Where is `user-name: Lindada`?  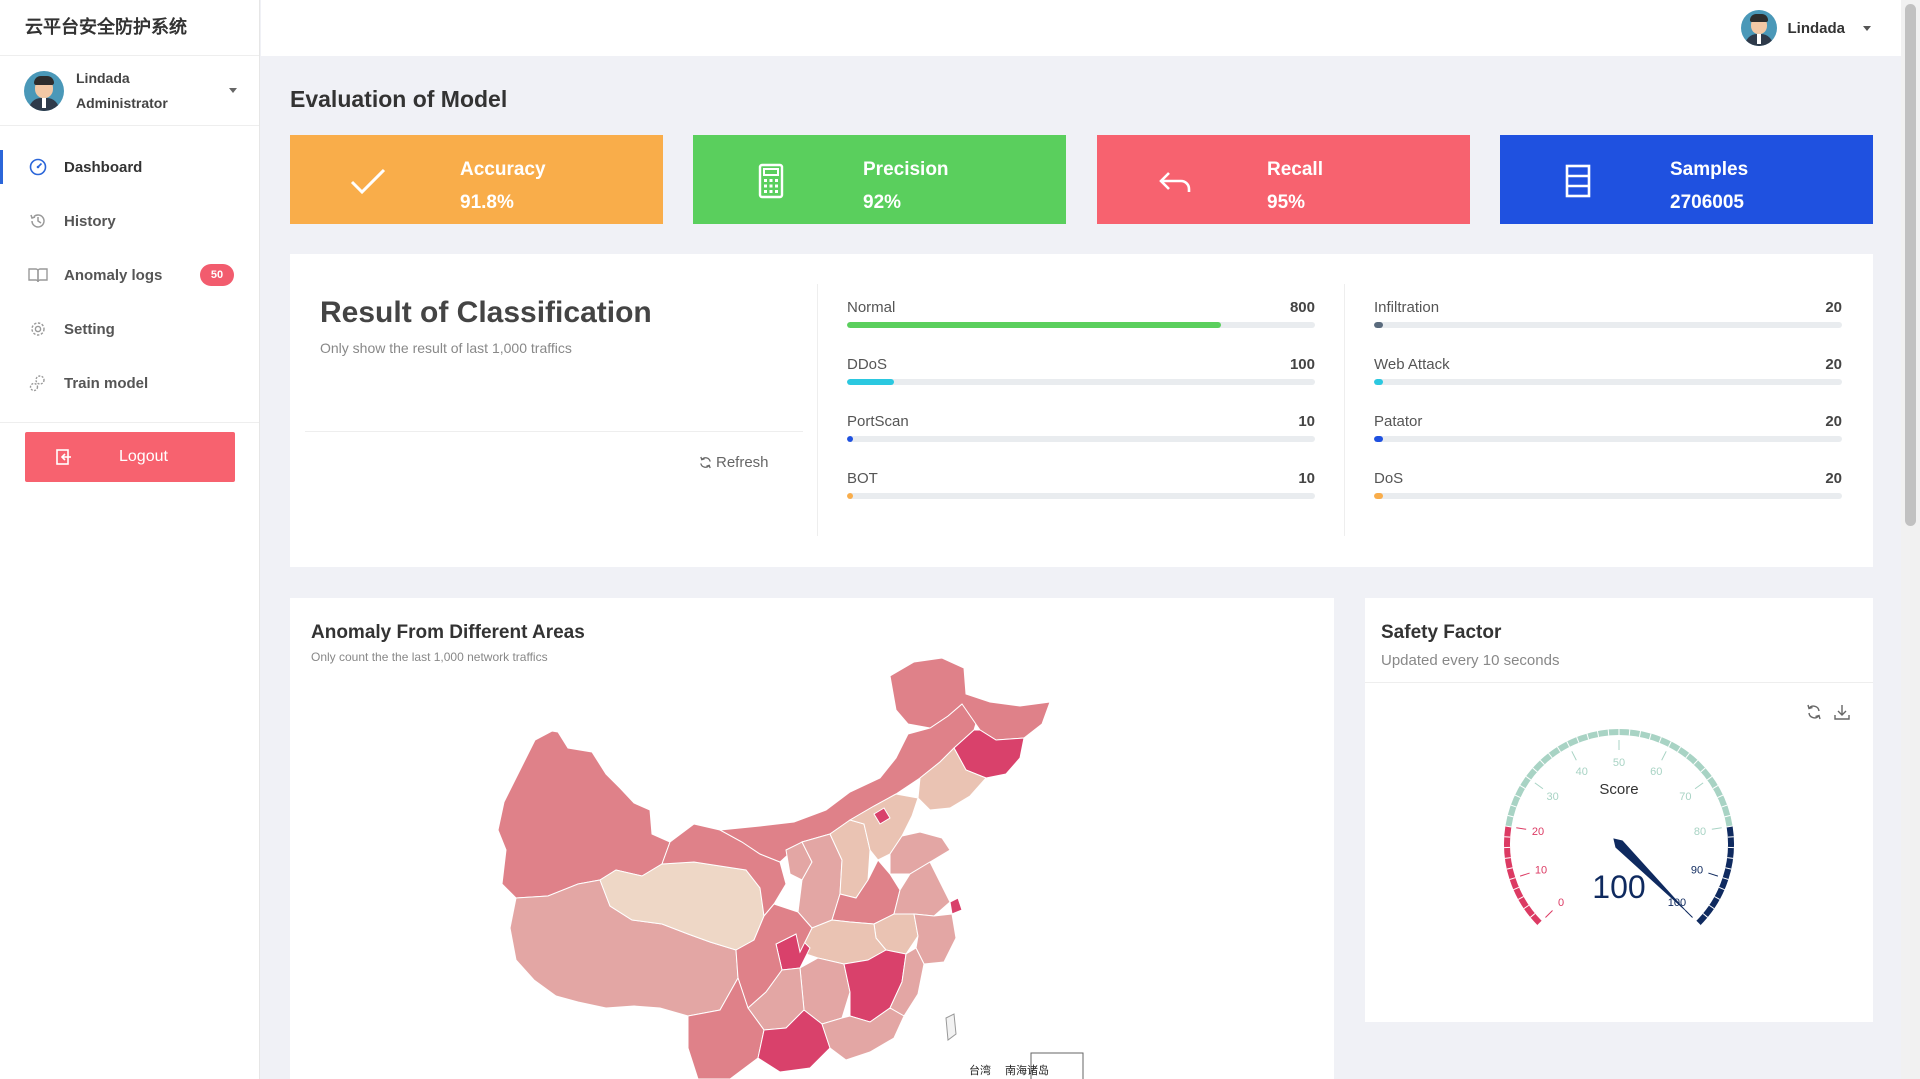
user-name: Lindada is located at coordinates (103, 77).